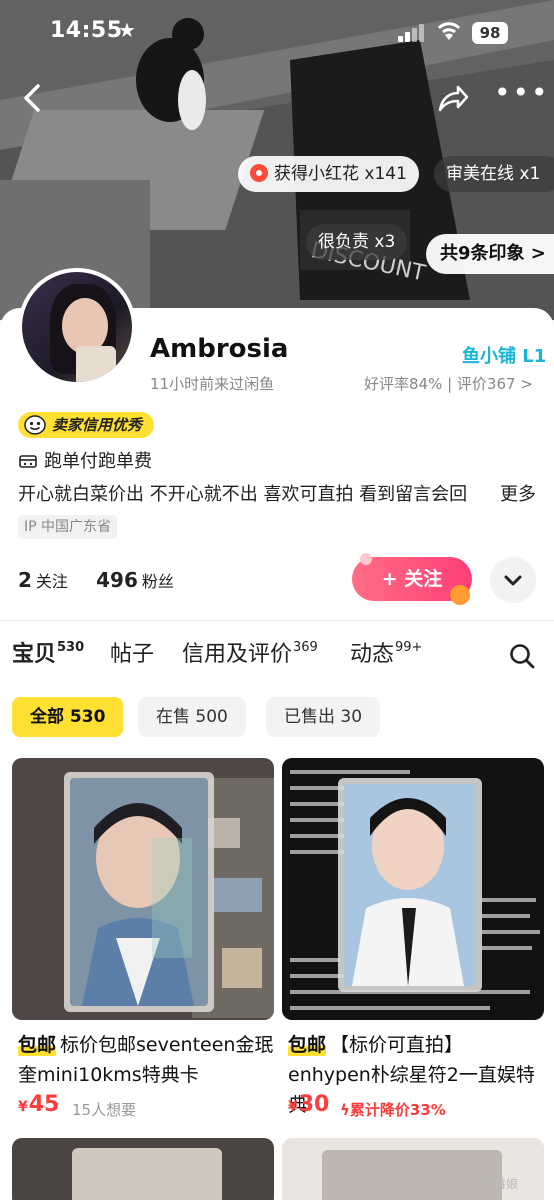  Describe the element at coordinates (34, 98) in the screenshot. I see `back-icon` at that location.